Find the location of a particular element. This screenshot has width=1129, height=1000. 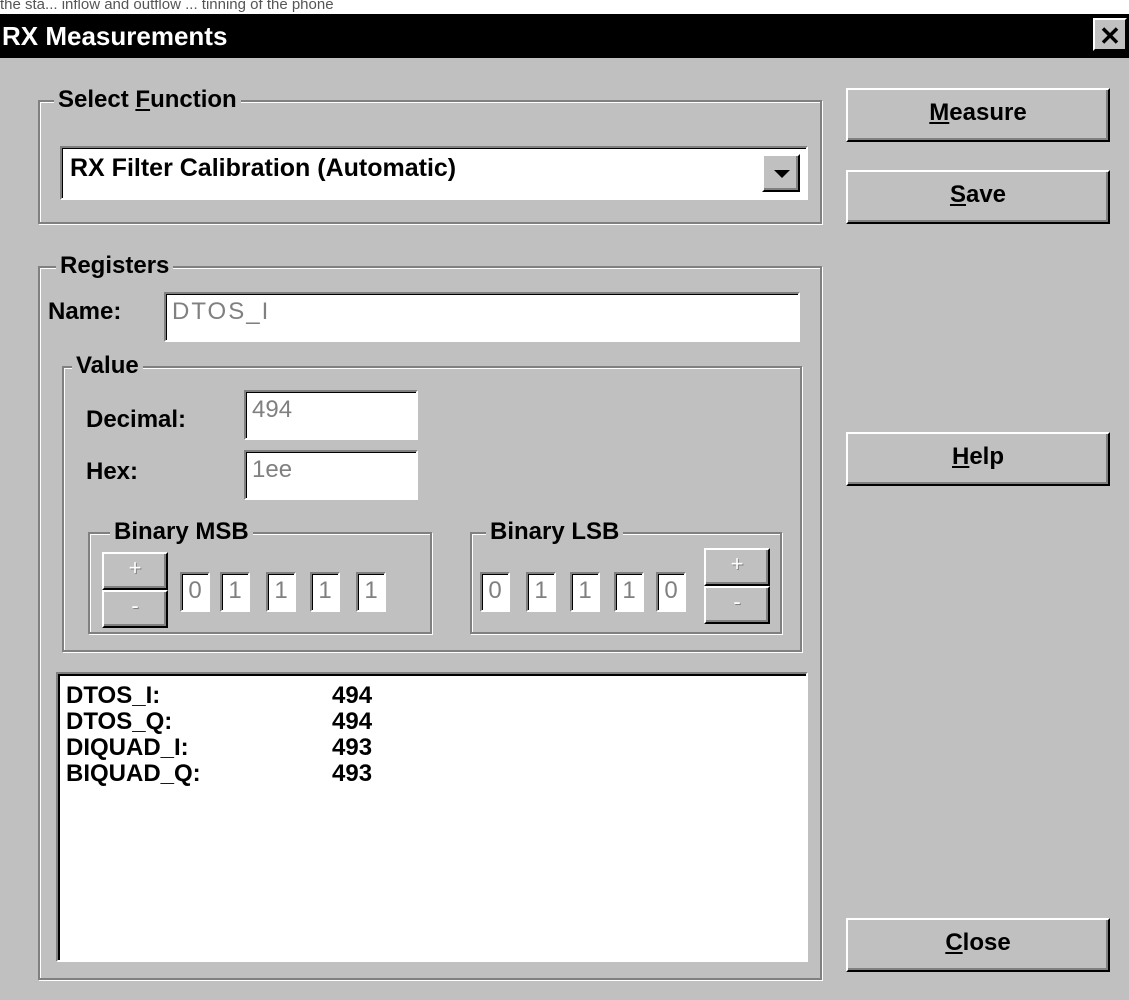

chevron-down-icon is located at coordinates (782, 174).